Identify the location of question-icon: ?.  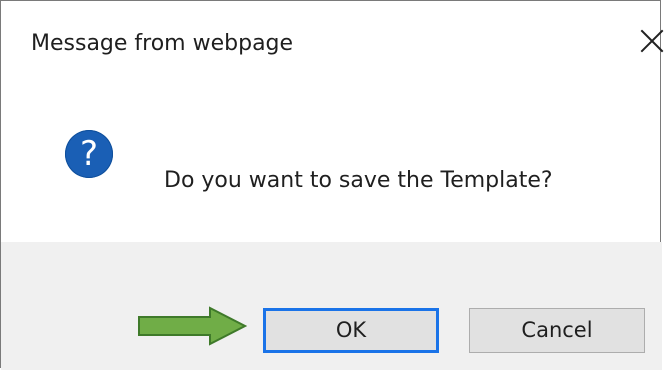
(89, 154).